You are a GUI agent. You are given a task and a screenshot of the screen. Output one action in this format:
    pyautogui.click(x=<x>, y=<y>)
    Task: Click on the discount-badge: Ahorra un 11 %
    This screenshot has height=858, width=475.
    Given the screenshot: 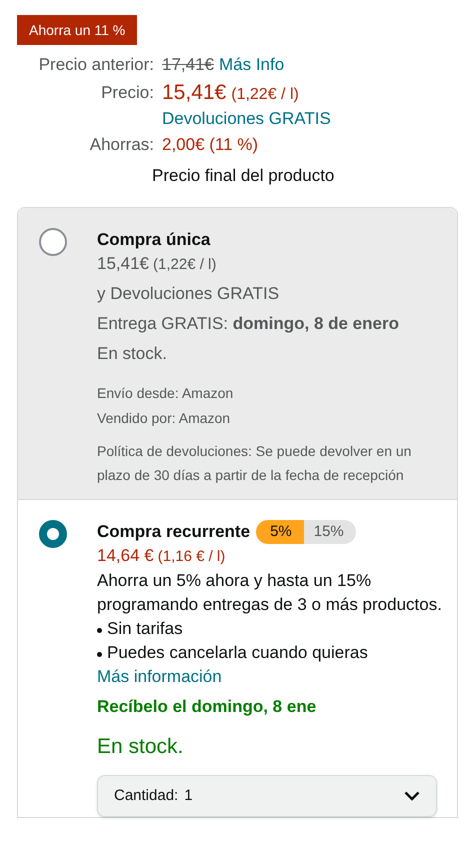 What is the action you would take?
    pyautogui.click(x=77, y=30)
    